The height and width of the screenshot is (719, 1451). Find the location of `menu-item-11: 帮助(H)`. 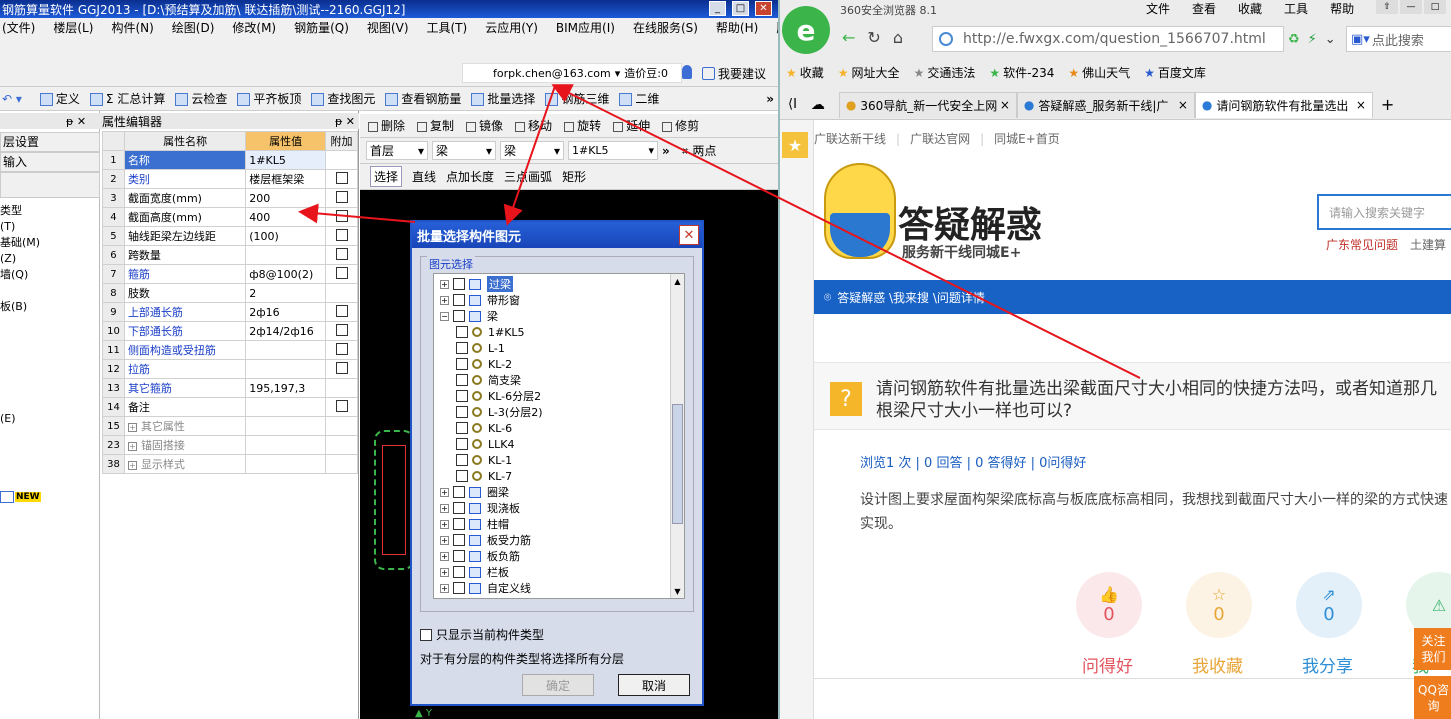

menu-item-11: 帮助(H) is located at coordinates (737, 27).